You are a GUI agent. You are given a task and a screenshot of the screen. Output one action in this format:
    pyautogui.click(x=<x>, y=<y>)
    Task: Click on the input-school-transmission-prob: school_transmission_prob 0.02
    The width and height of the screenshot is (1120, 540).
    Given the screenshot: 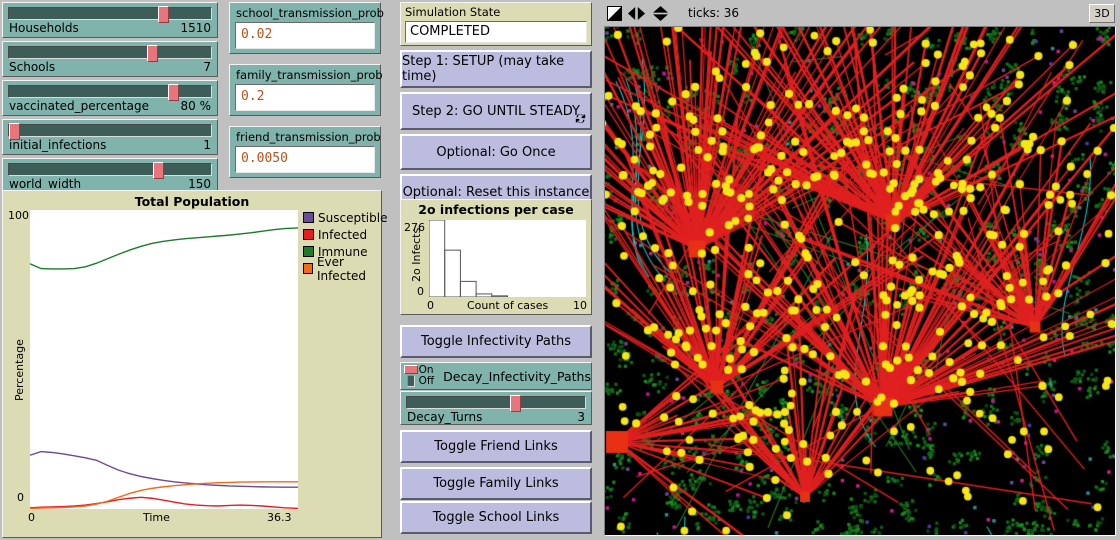 What is the action you would take?
    pyautogui.click(x=306, y=28)
    